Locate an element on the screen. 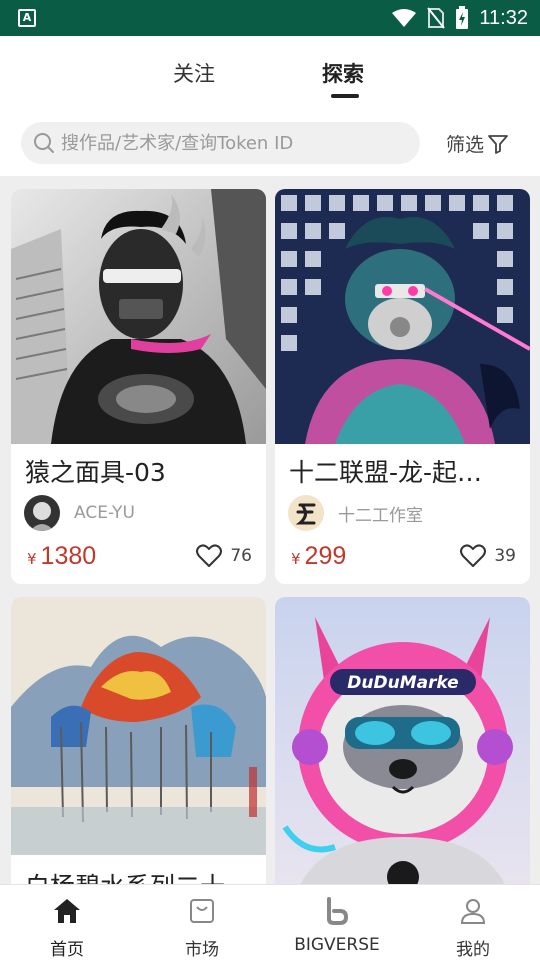 The height and width of the screenshot is (960, 540). nav-market: 市场 is located at coordinates (202, 928).